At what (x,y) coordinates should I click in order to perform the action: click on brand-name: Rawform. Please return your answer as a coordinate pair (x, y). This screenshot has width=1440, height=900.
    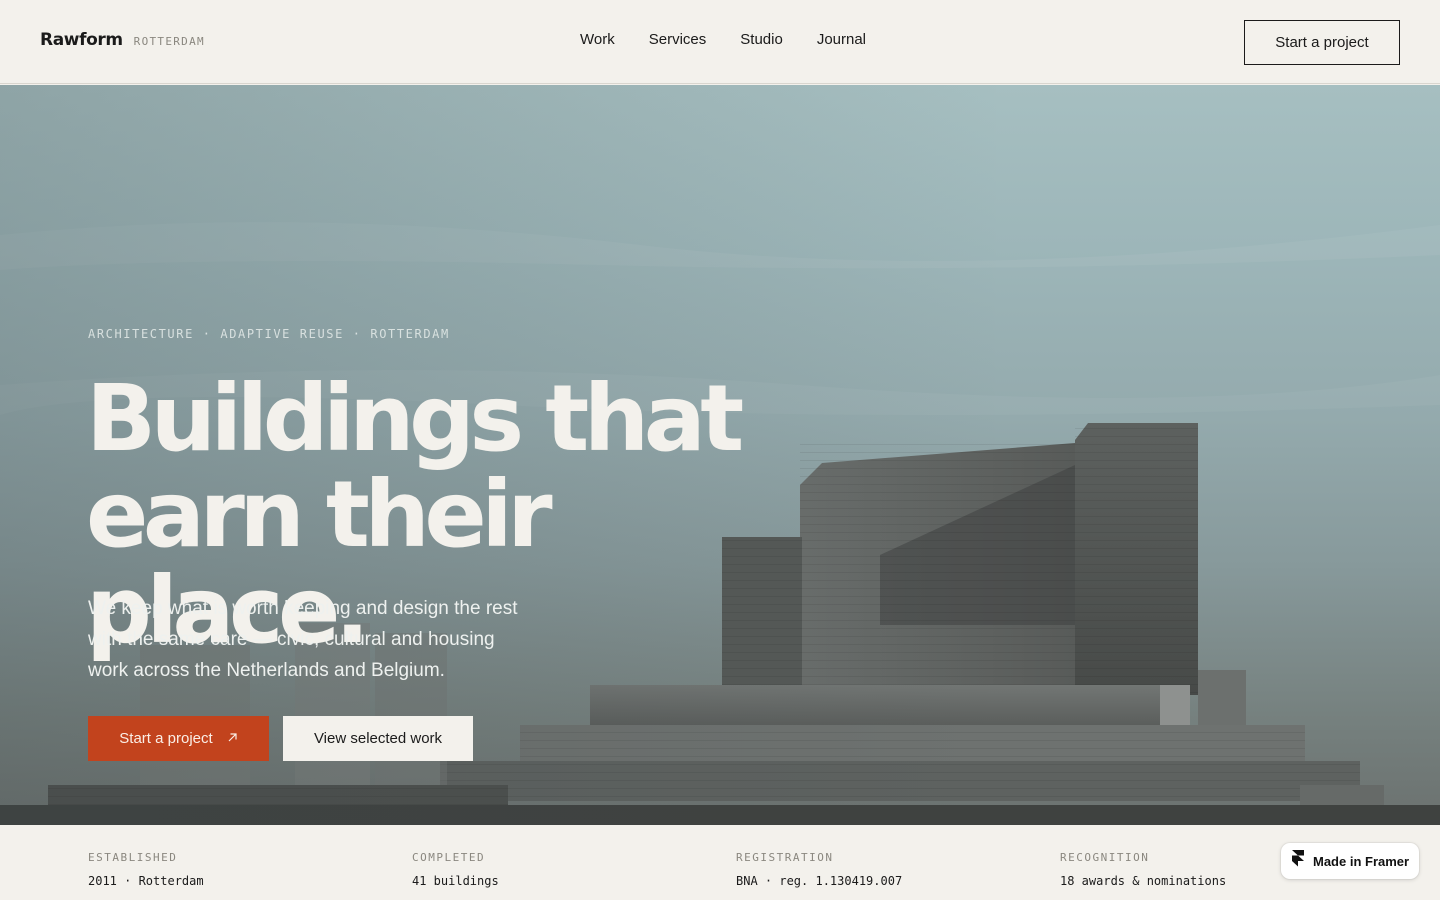
    Looking at the image, I should click on (81, 40).